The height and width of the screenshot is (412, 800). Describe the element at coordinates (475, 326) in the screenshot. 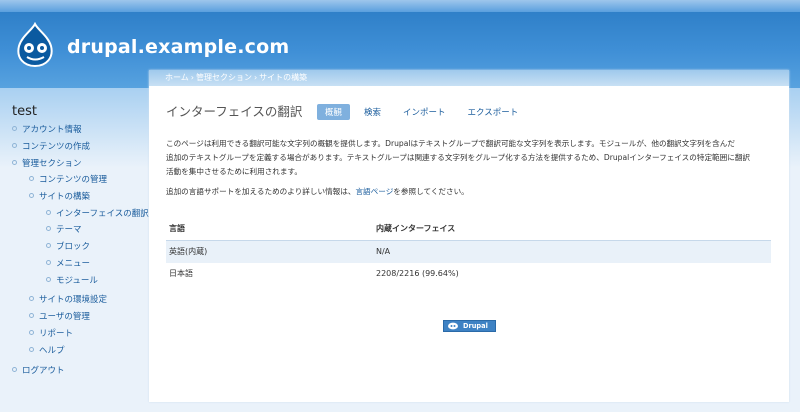

I see `powered-by-label: Drupal` at that location.